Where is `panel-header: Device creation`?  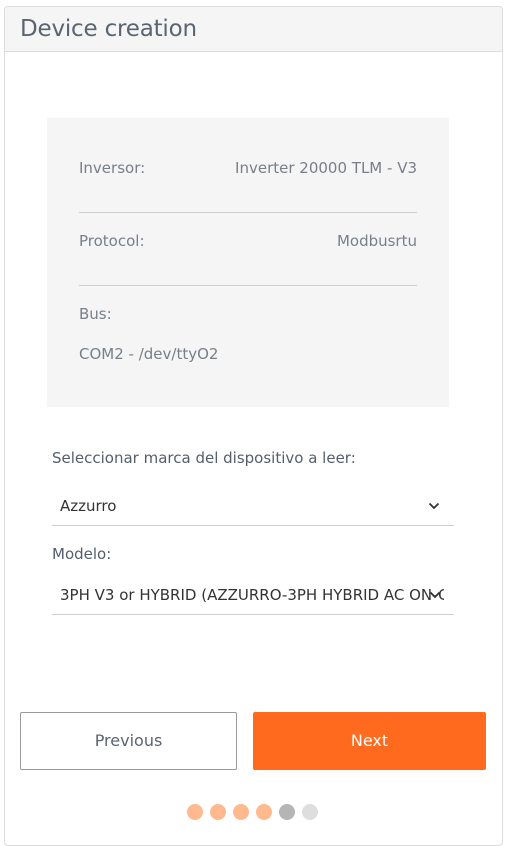 panel-header: Device creation is located at coordinates (253, 29).